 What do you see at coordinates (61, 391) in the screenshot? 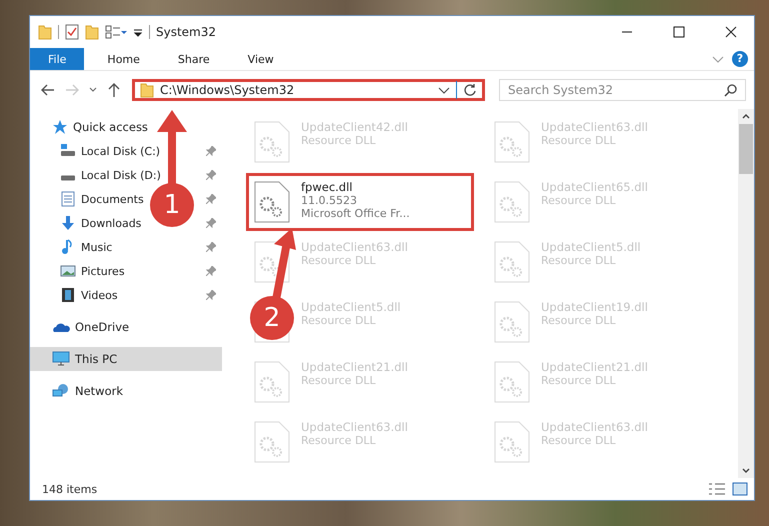
I see `network-icon` at bounding box center [61, 391].